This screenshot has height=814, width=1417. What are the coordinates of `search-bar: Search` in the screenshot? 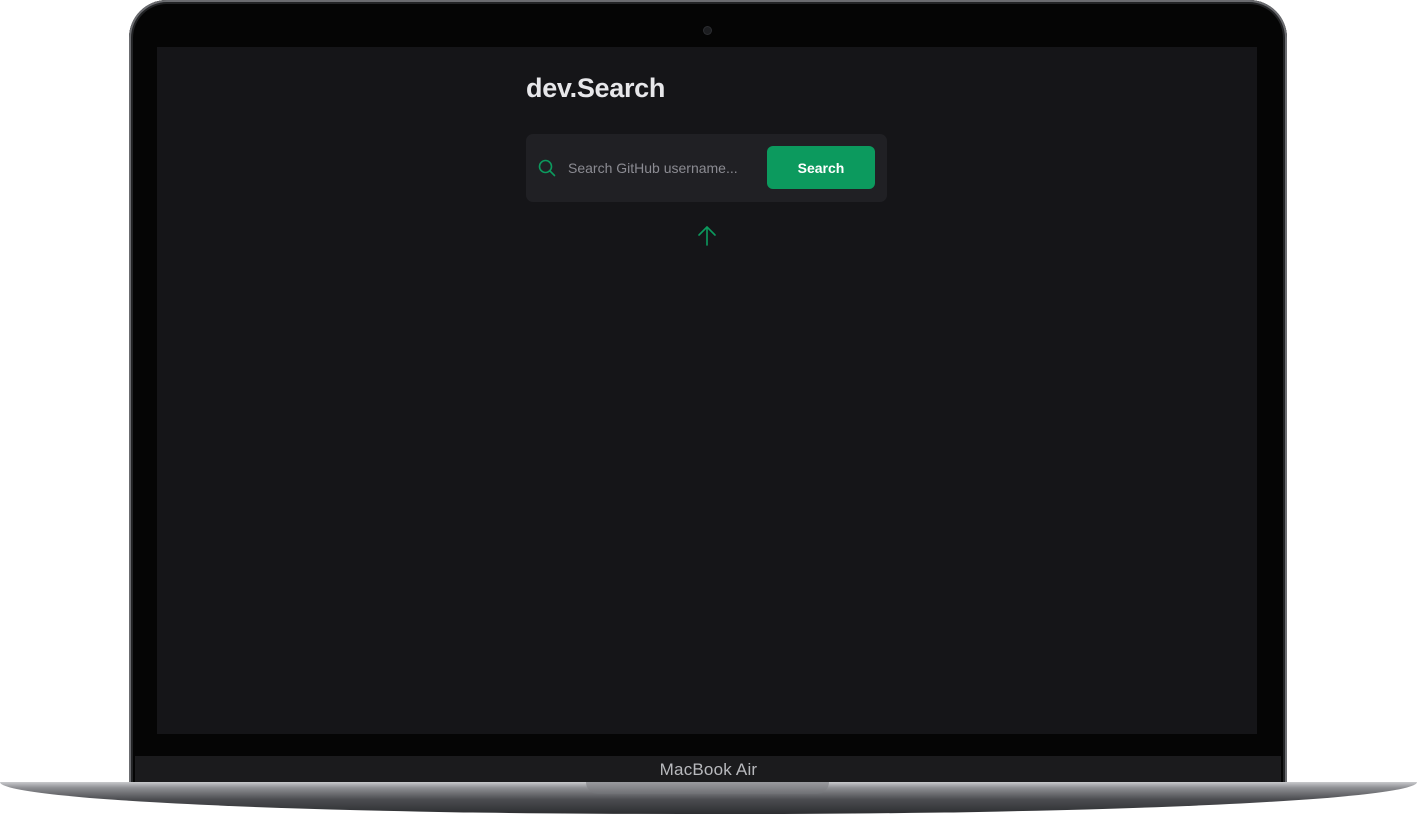 It's located at (706, 168).